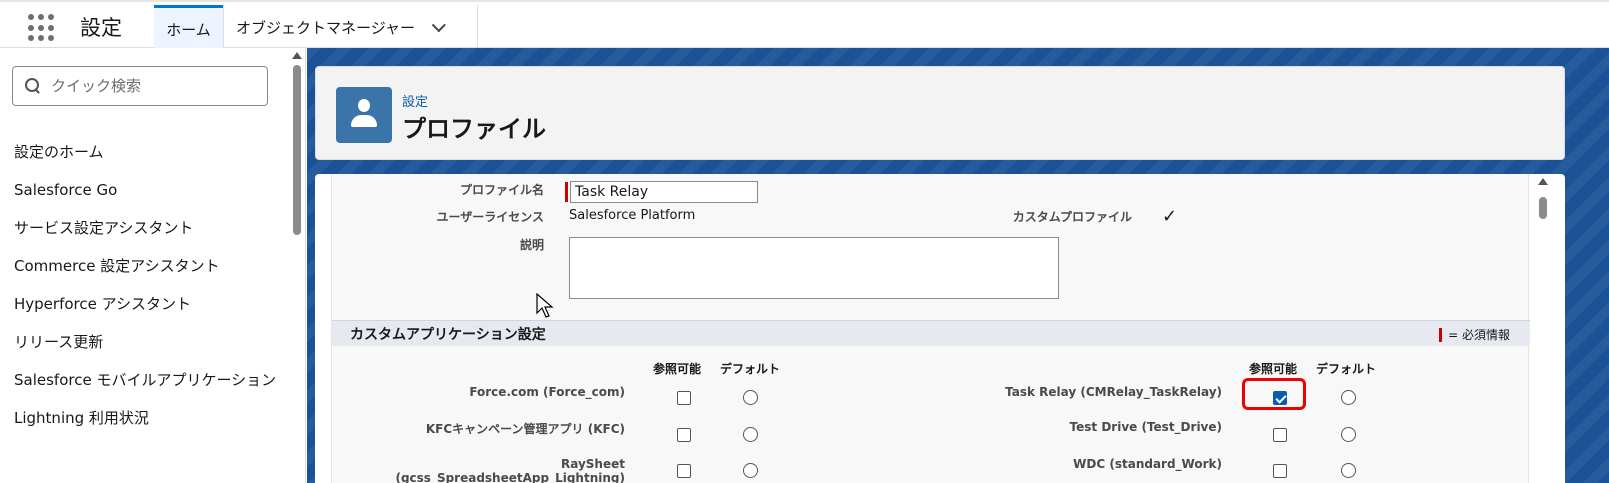 Image resolution: width=1609 pixels, height=483 pixels. Describe the element at coordinates (931, 333) in the screenshot. I see `custom-app-section-header: カスタムアプリケーション設定 = 必須情報` at that location.